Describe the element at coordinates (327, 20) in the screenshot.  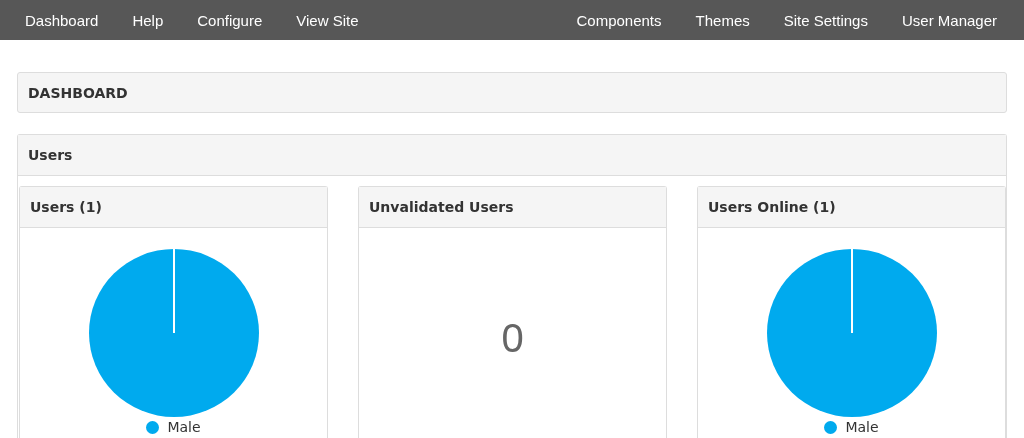
I see `nav-link: View Site` at that location.